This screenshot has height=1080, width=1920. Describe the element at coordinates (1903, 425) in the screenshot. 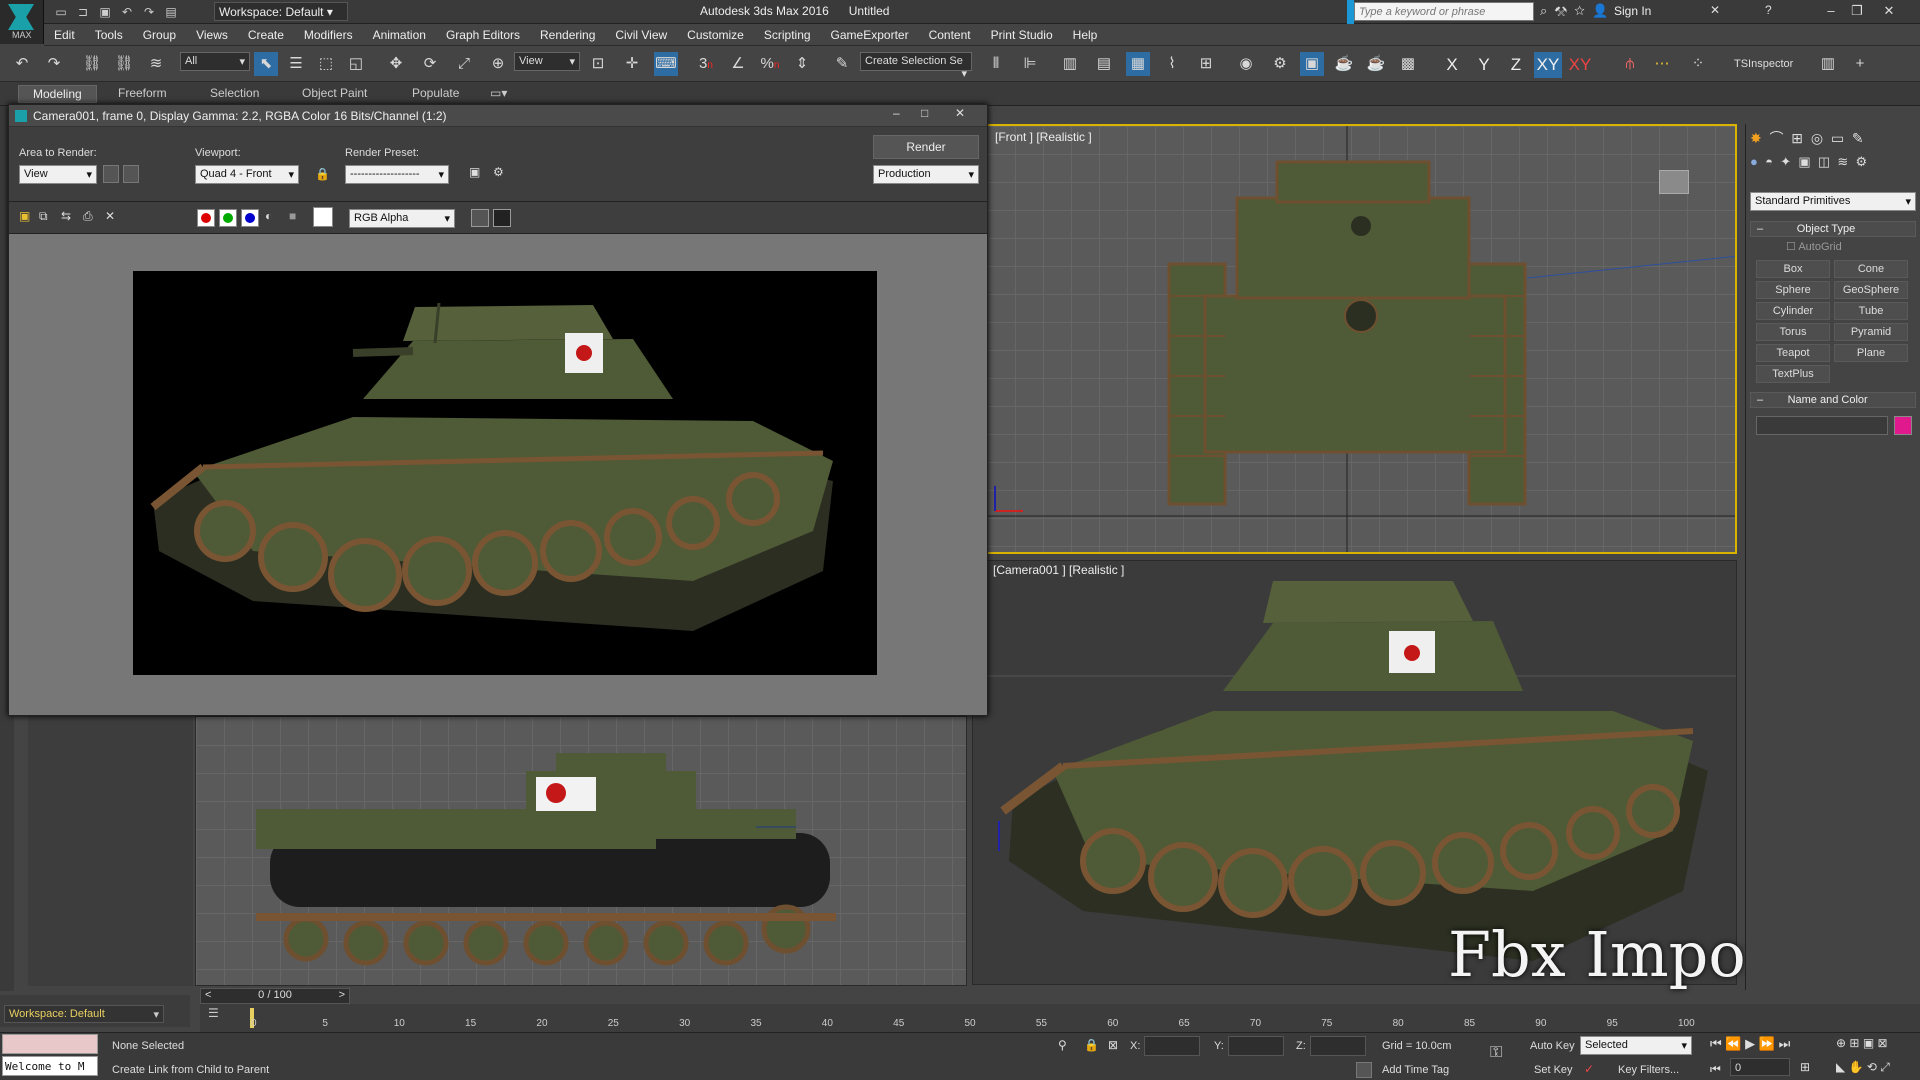

I see `object-color-swatch` at that location.